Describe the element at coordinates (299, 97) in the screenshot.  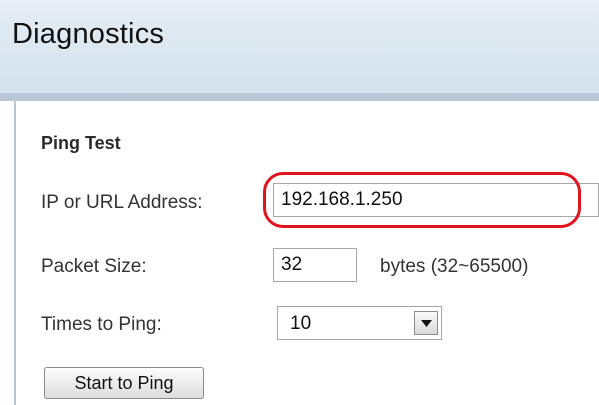
I see `header-divider` at that location.